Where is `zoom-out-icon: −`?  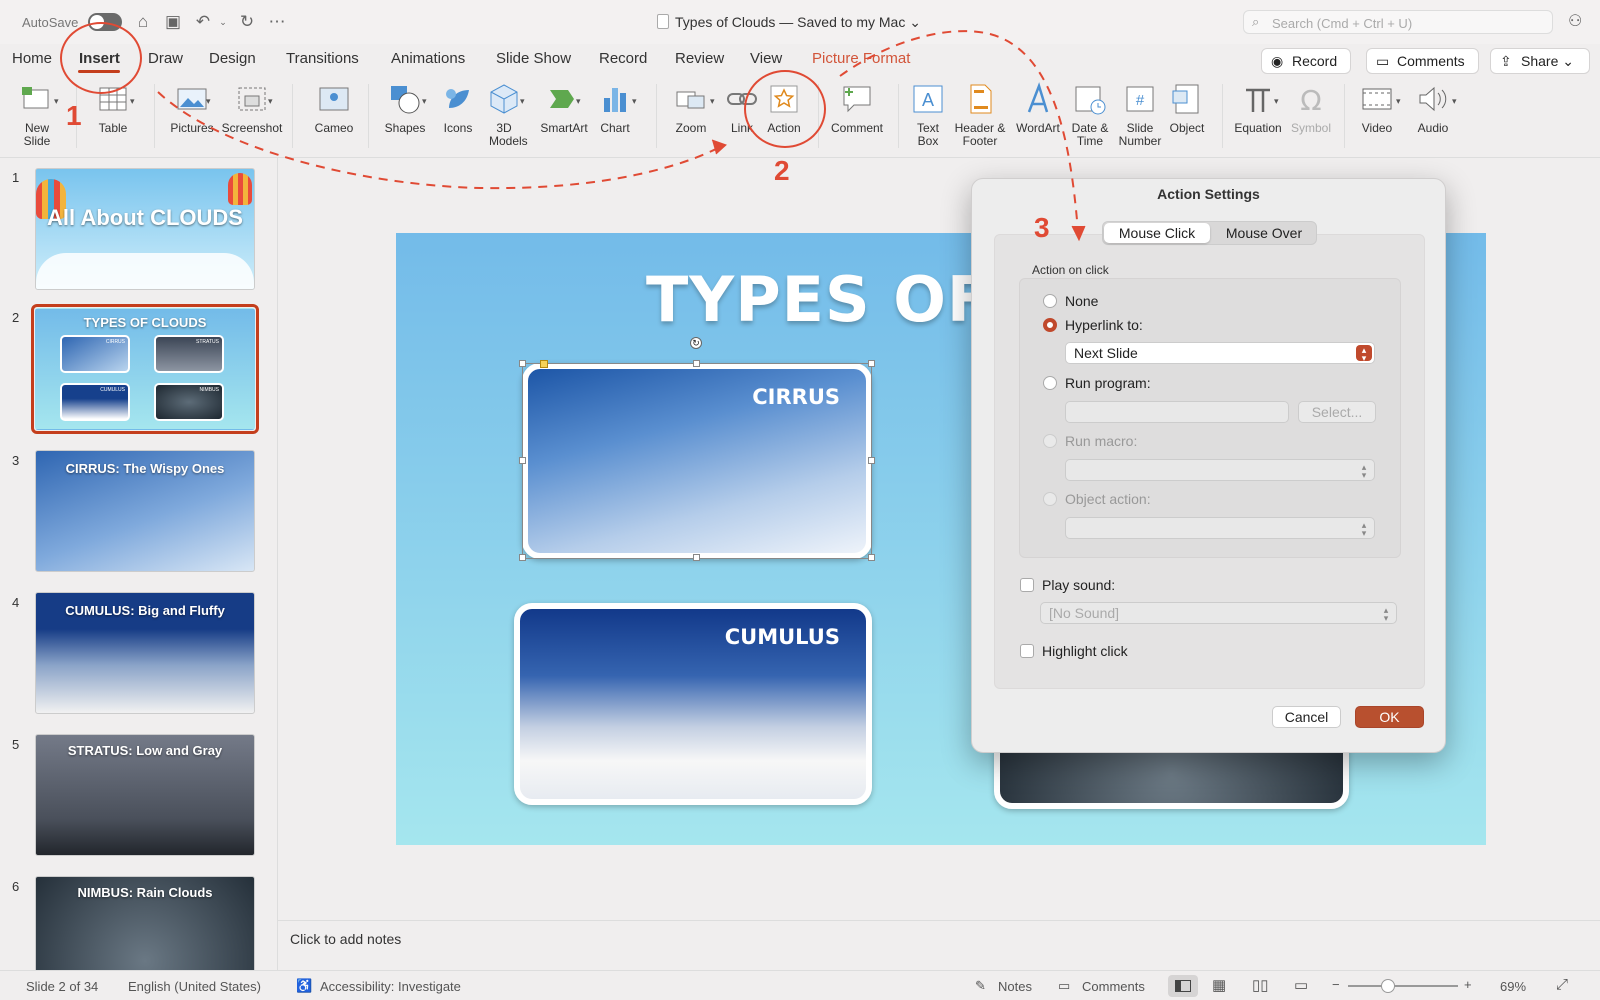 zoom-out-icon: − is located at coordinates (1336, 984).